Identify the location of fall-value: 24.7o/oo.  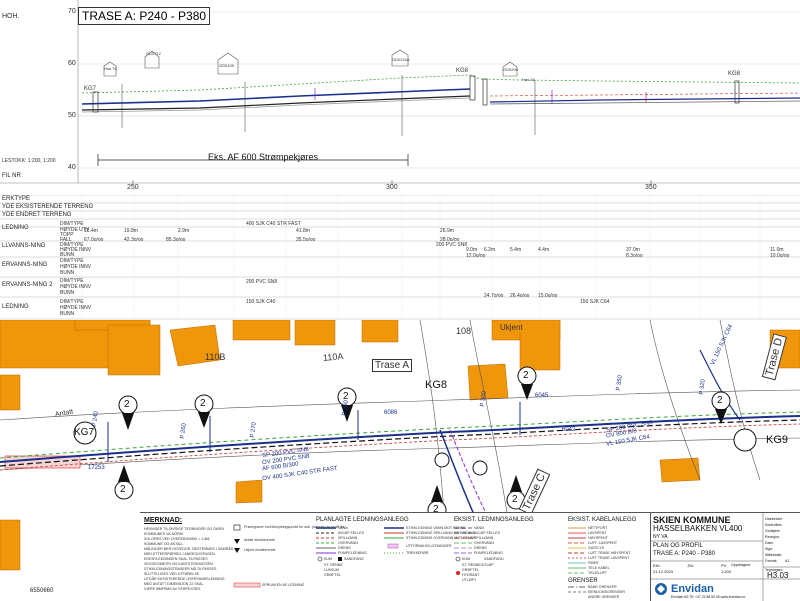
(494, 296).